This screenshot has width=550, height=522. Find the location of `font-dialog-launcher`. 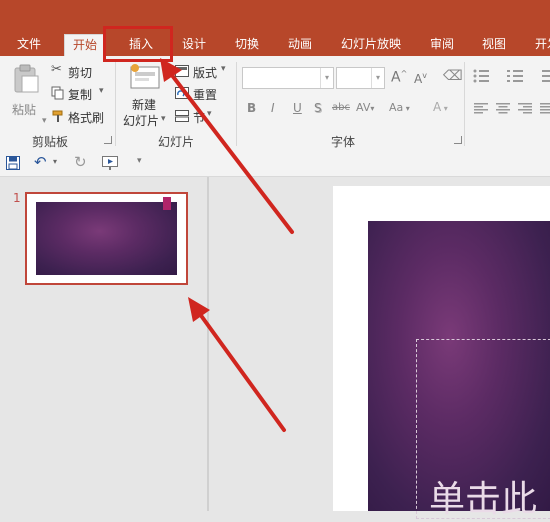

font-dialog-launcher is located at coordinates (458, 140).